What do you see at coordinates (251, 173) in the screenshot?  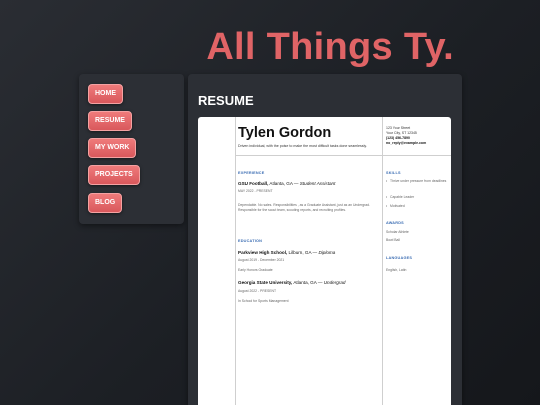 I see `experience-heading: EXPERIENCE` at bounding box center [251, 173].